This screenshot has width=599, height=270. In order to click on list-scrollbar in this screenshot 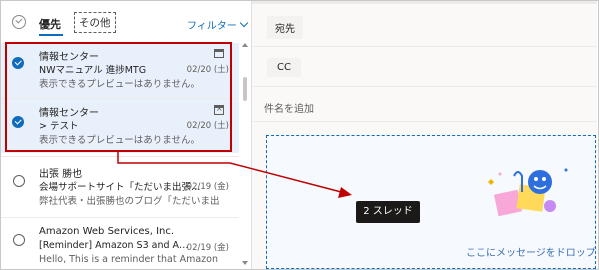, I will do `click(245, 154)`.